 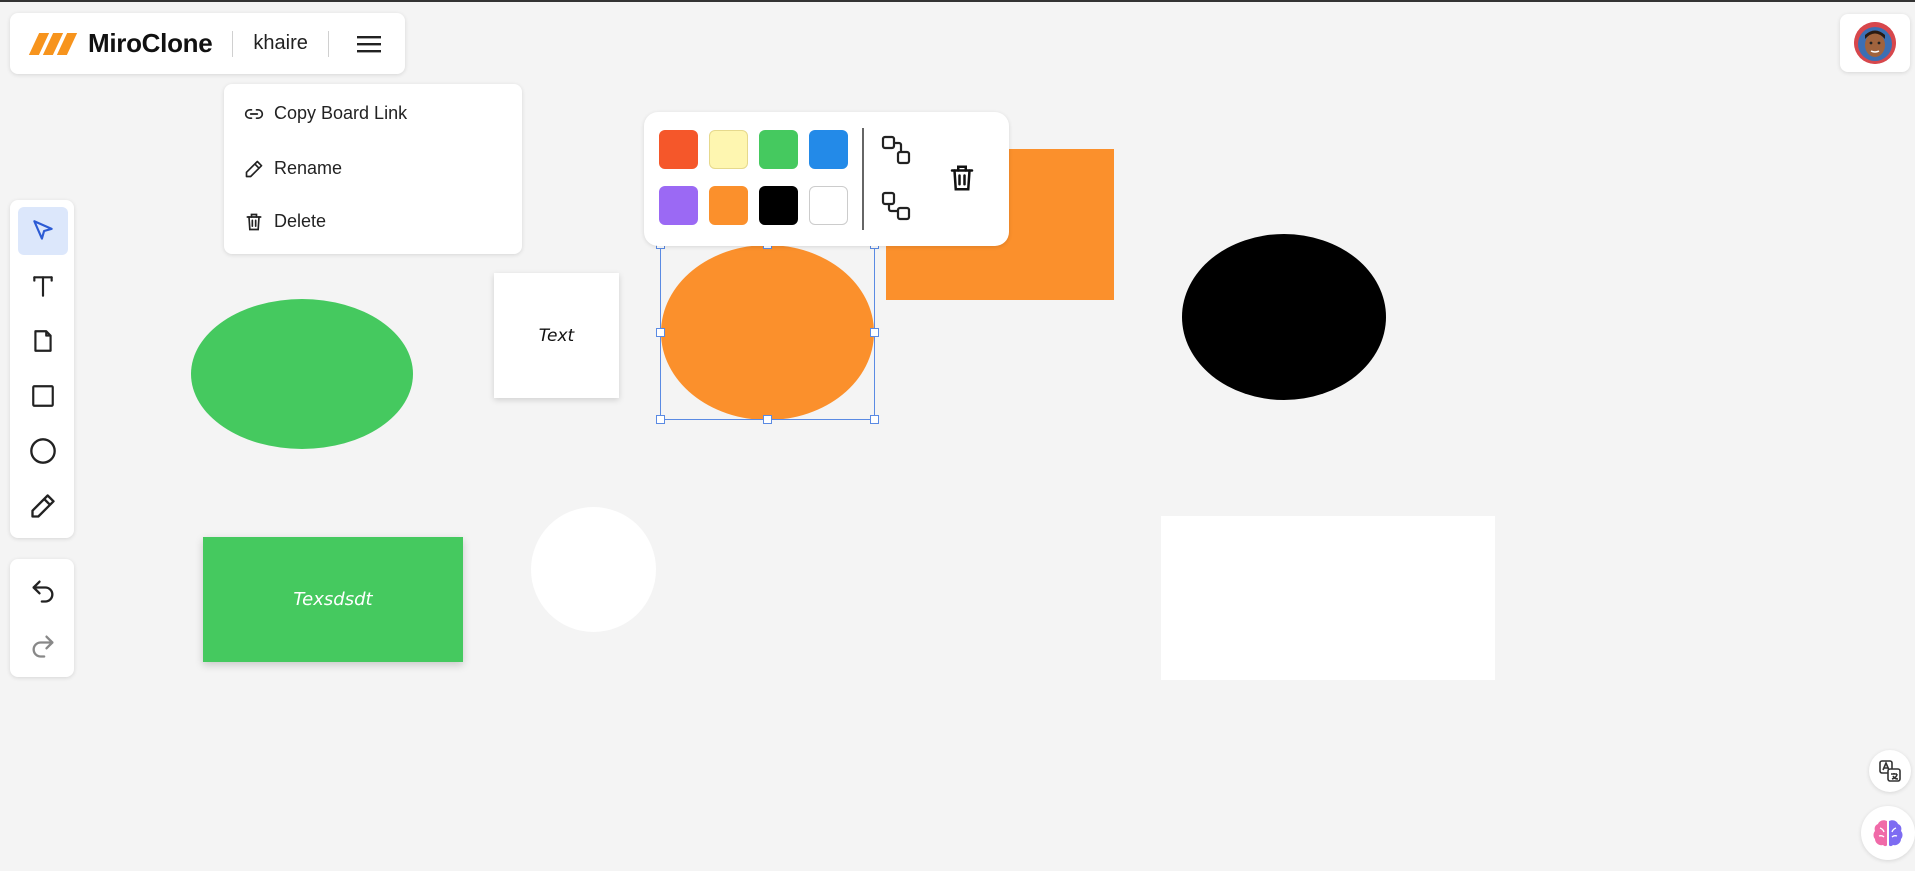 I want to click on rectangle-tool, so click(x=43, y=396).